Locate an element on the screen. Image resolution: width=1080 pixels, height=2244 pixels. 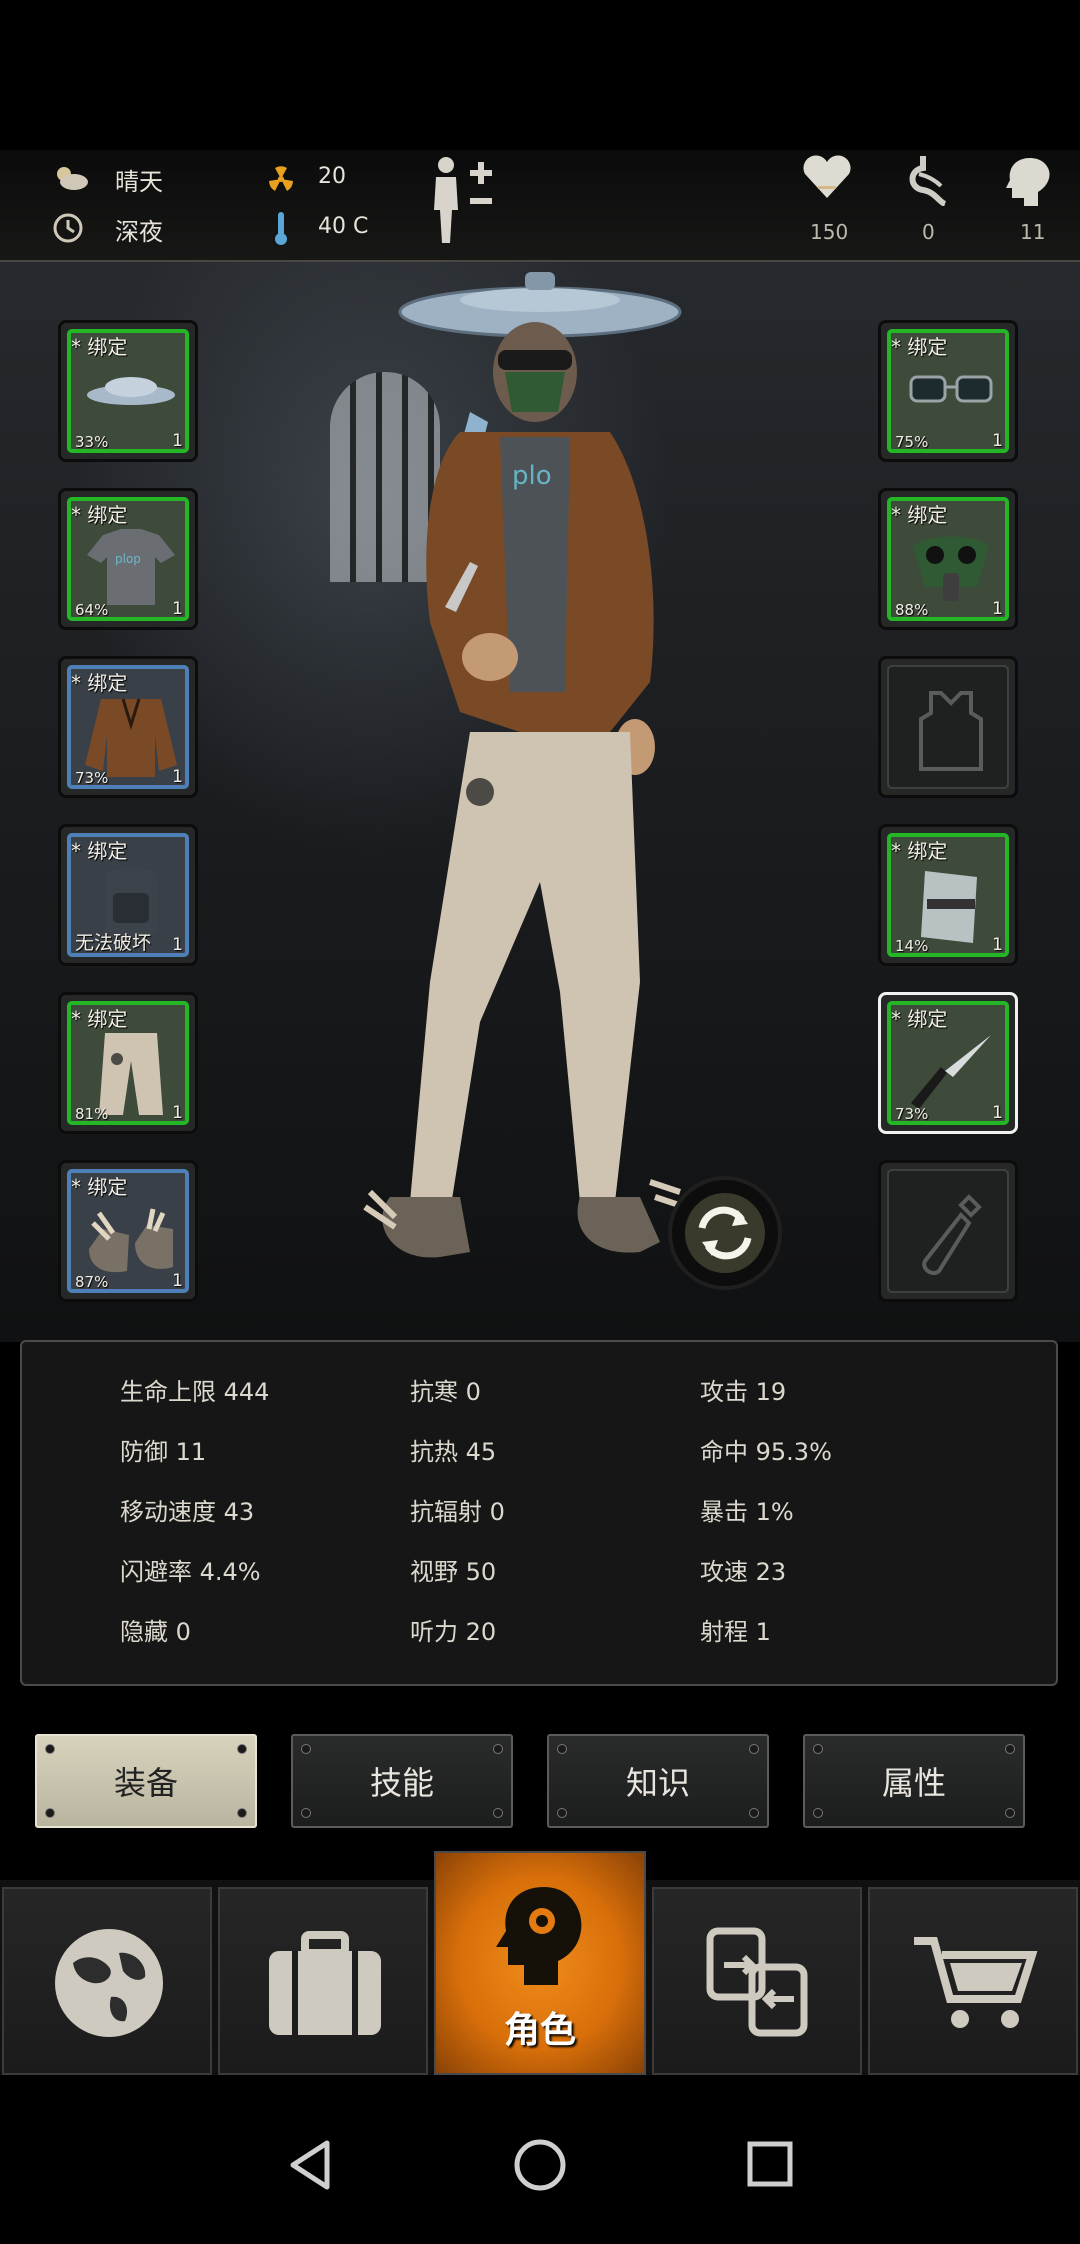
svg-text: plop is located at coordinates (128, 559).